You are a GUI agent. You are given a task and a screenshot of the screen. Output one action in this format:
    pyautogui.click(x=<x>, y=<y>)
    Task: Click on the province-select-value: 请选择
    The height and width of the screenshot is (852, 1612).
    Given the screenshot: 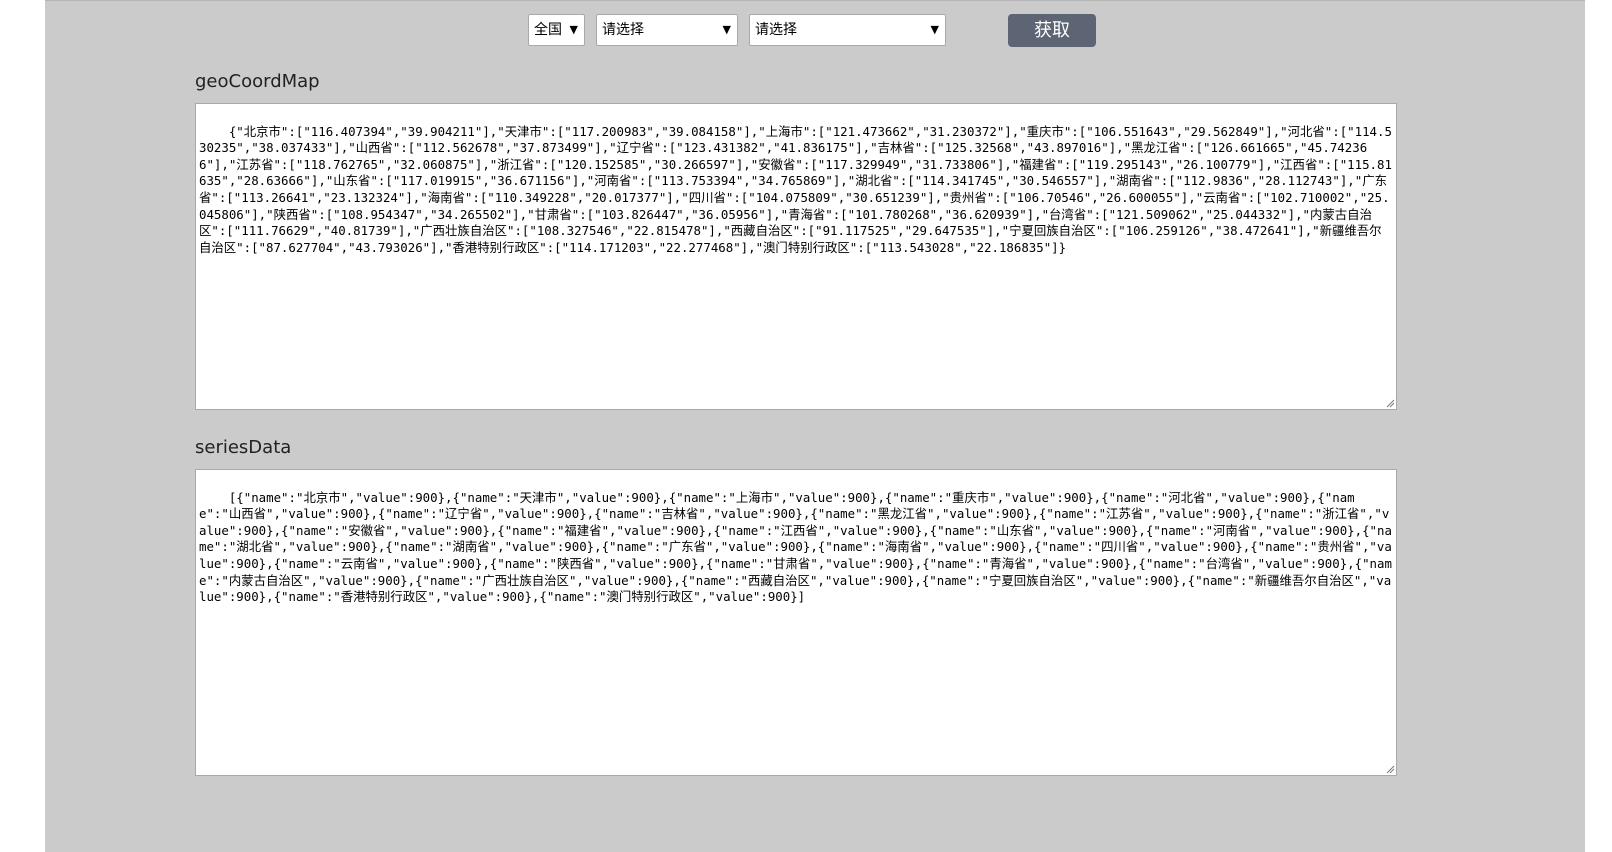 What is the action you would take?
    pyautogui.click(x=623, y=30)
    